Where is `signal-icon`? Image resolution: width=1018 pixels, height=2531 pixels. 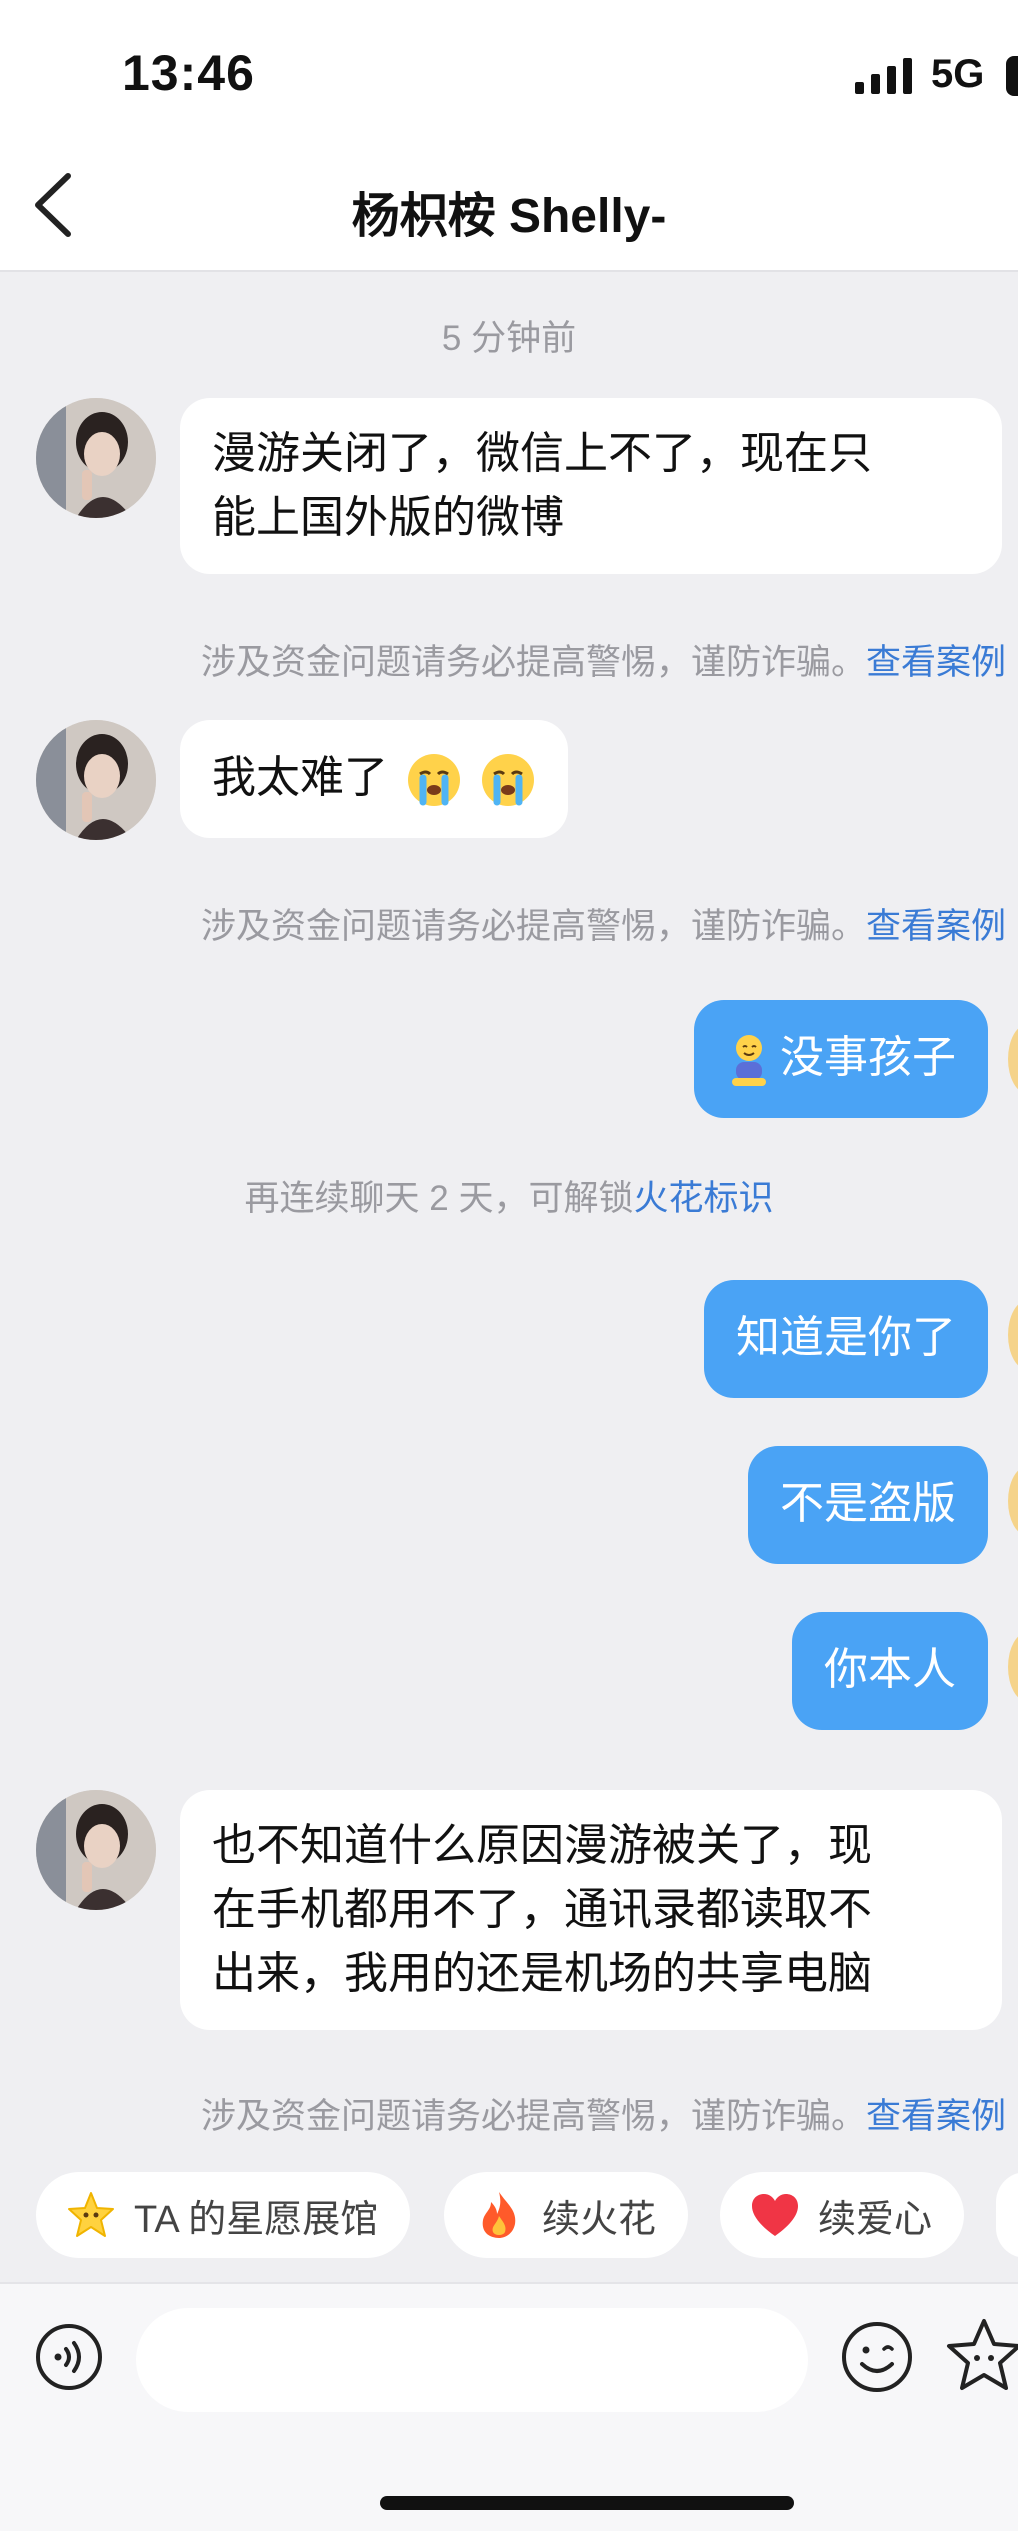 signal-icon is located at coordinates (883, 76).